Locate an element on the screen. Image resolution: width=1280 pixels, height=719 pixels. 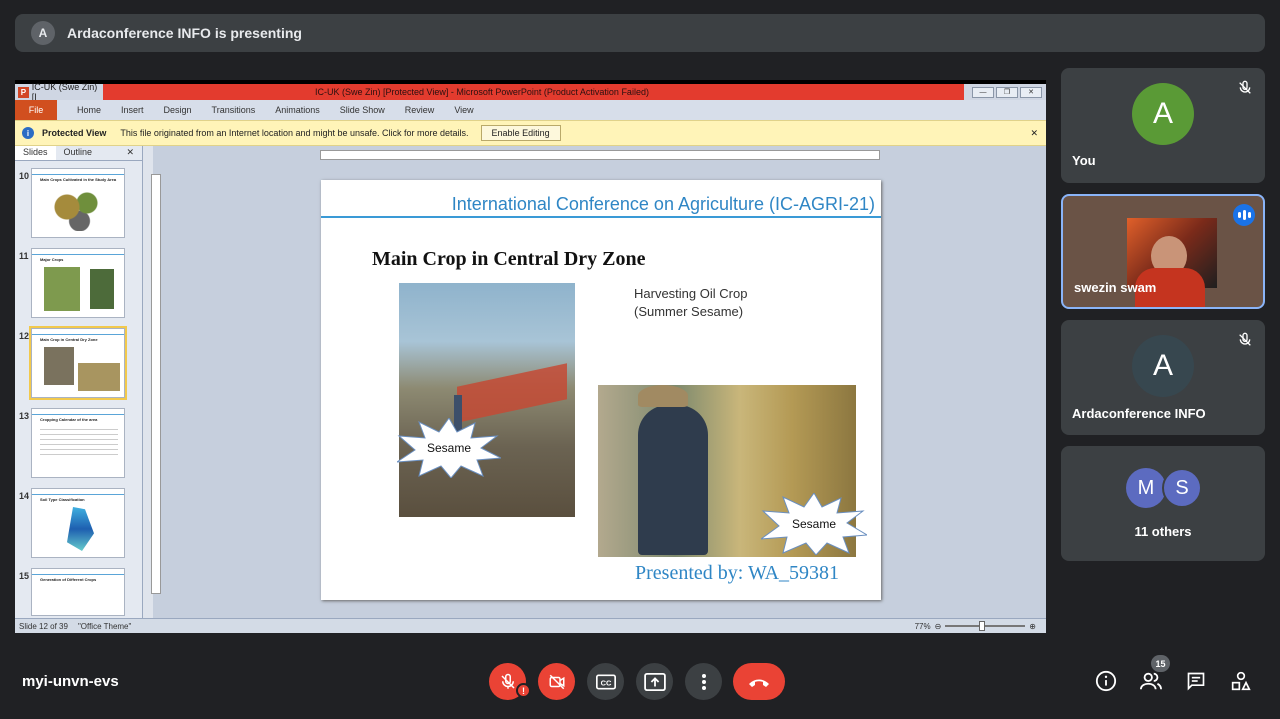
presenting-text: Ardaconference INFO is presenting is located at coordinates (184, 33).